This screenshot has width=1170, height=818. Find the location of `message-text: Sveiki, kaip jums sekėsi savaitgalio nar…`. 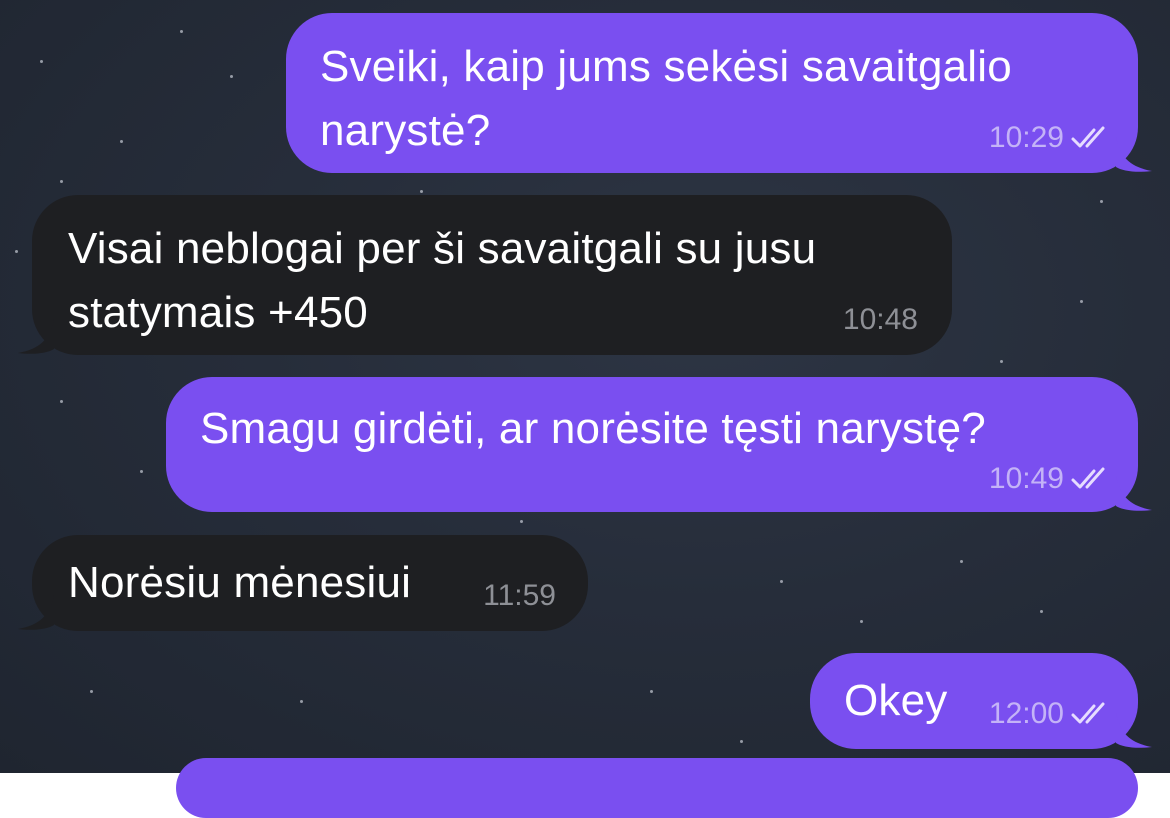

message-text: Sveiki, kaip jums sekėsi savaitgalio nar… is located at coordinates (666, 98).